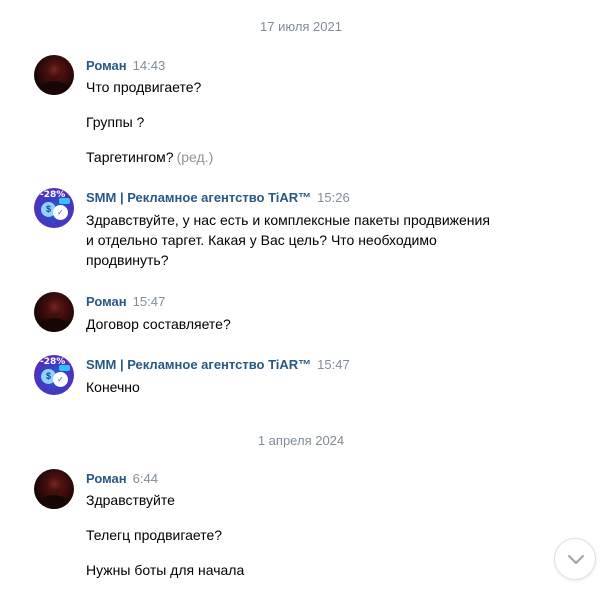 This screenshot has height=599, width=602. I want to click on edited-marker: (ред.), so click(195, 157).